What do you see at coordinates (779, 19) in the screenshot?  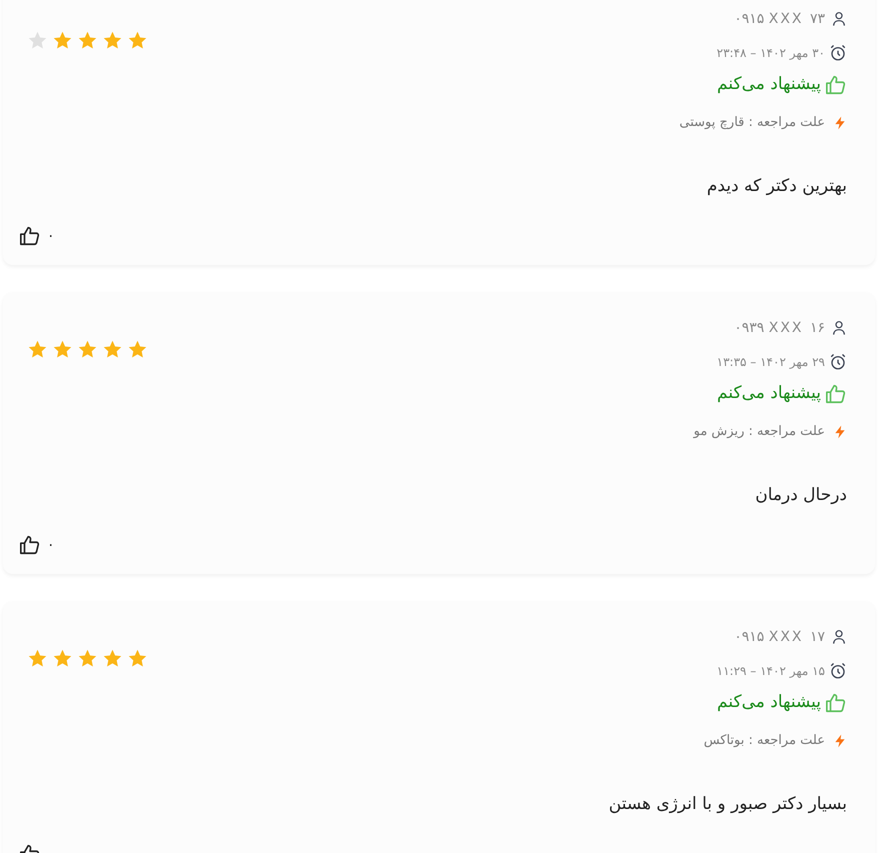 I see `phone-number: ۰۹۱۵ XXX ۷۳` at bounding box center [779, 19].